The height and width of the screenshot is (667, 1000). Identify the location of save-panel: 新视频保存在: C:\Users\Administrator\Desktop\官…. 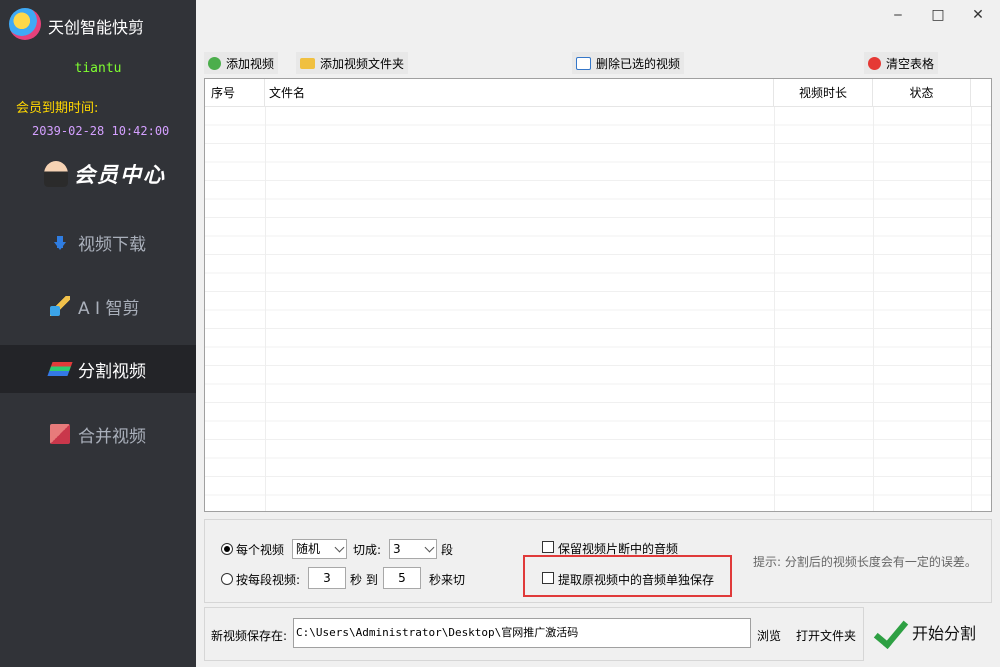
(534, 634).